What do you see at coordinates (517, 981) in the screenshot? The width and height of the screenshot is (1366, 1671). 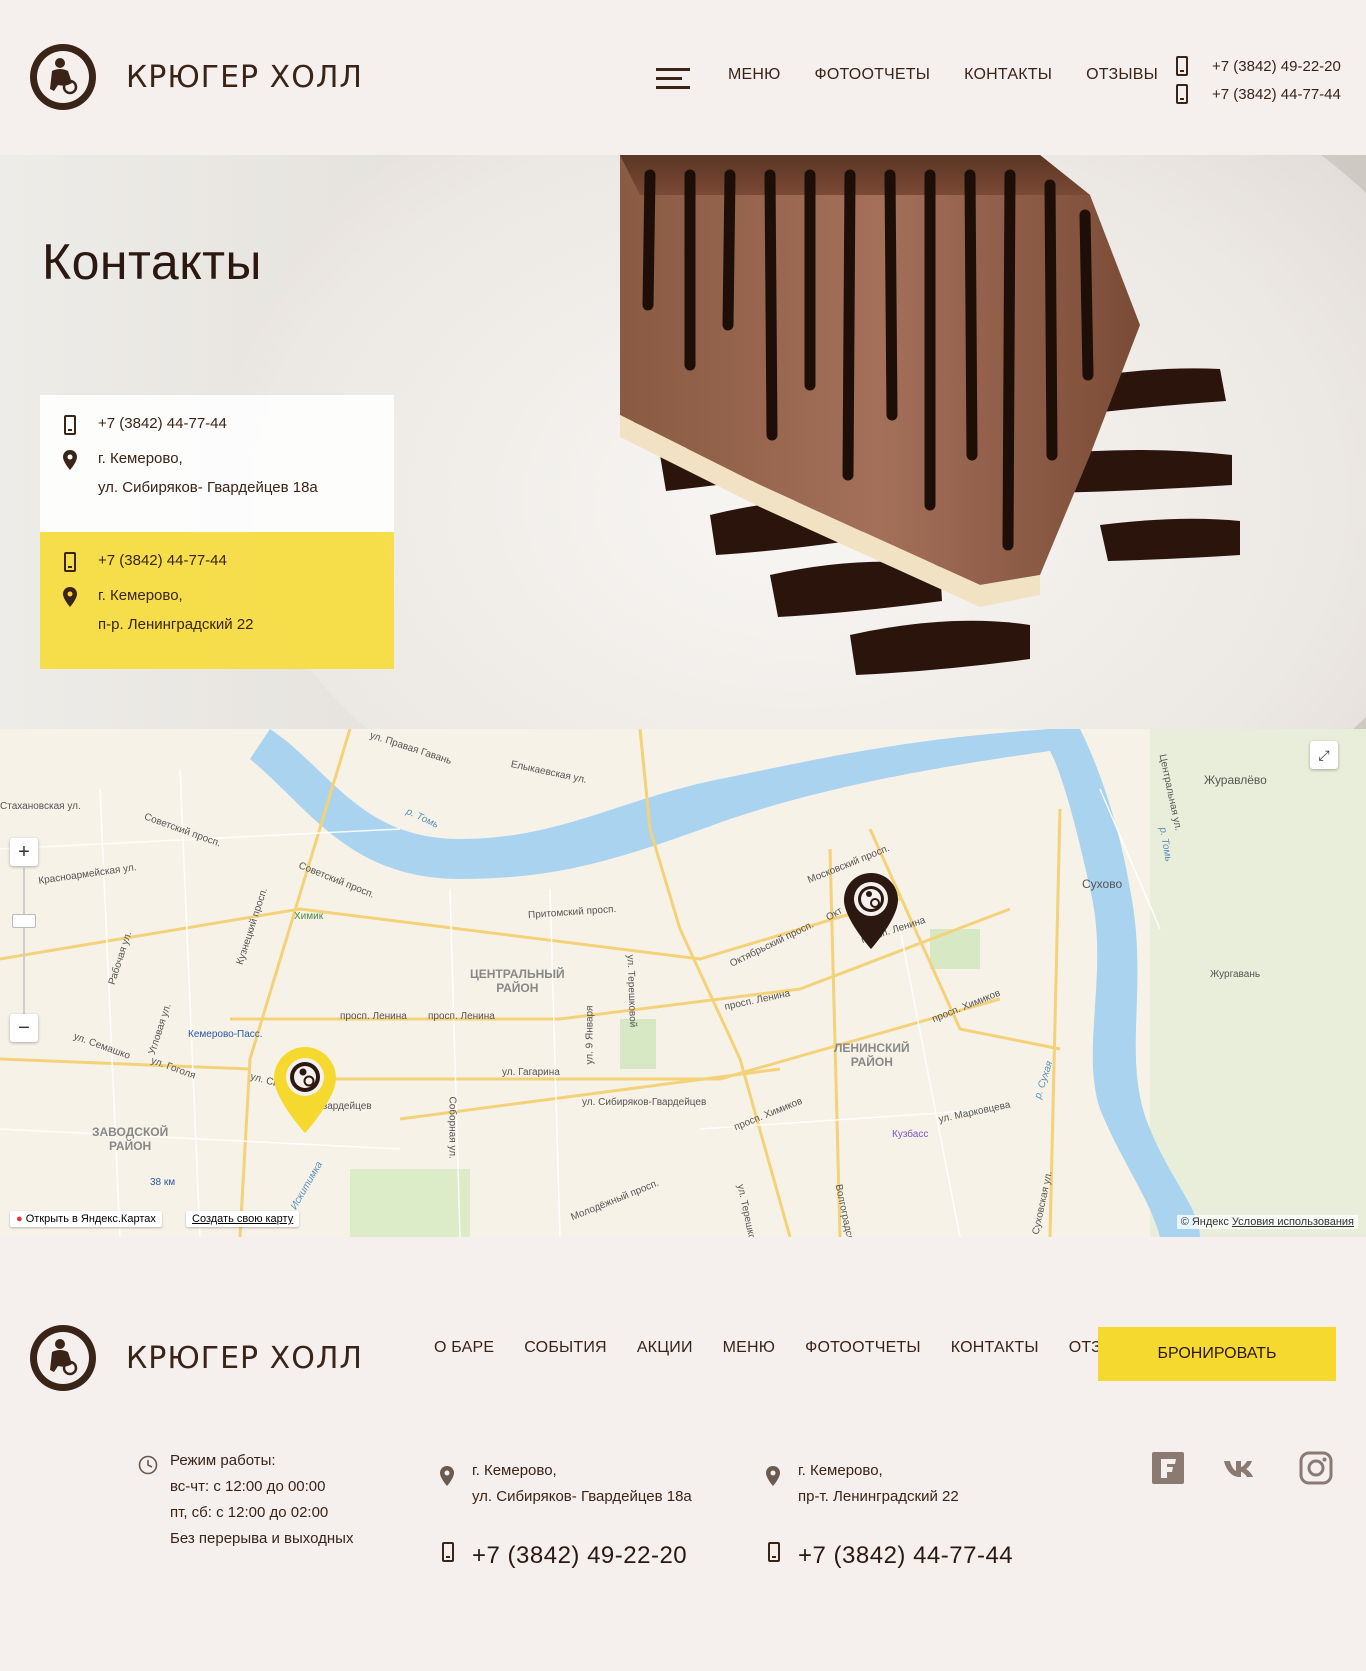 I see `map-district: ЦЕНТРАЛЬНЫЙ РАЙОН` at bounding box center [517, 981].